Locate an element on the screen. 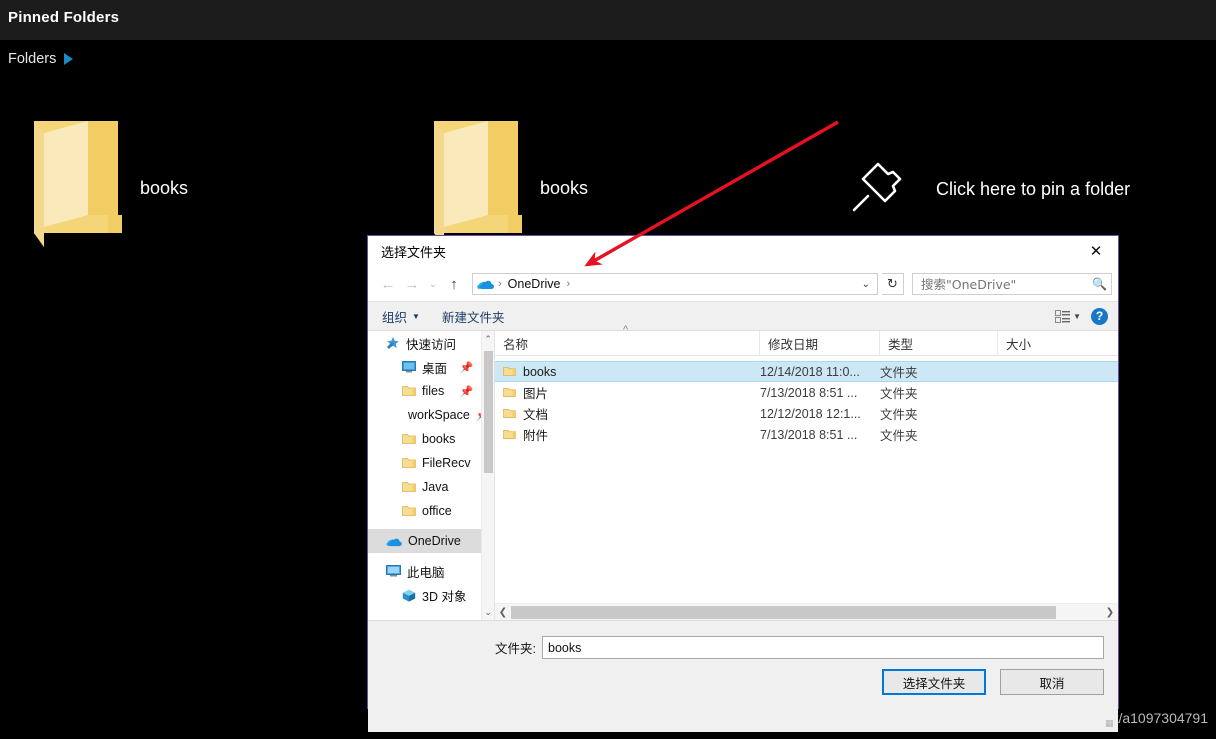 This screenshot has height=739, width=1216. sidebar-item-files: files 📌 is located at coordinates (424, 391).